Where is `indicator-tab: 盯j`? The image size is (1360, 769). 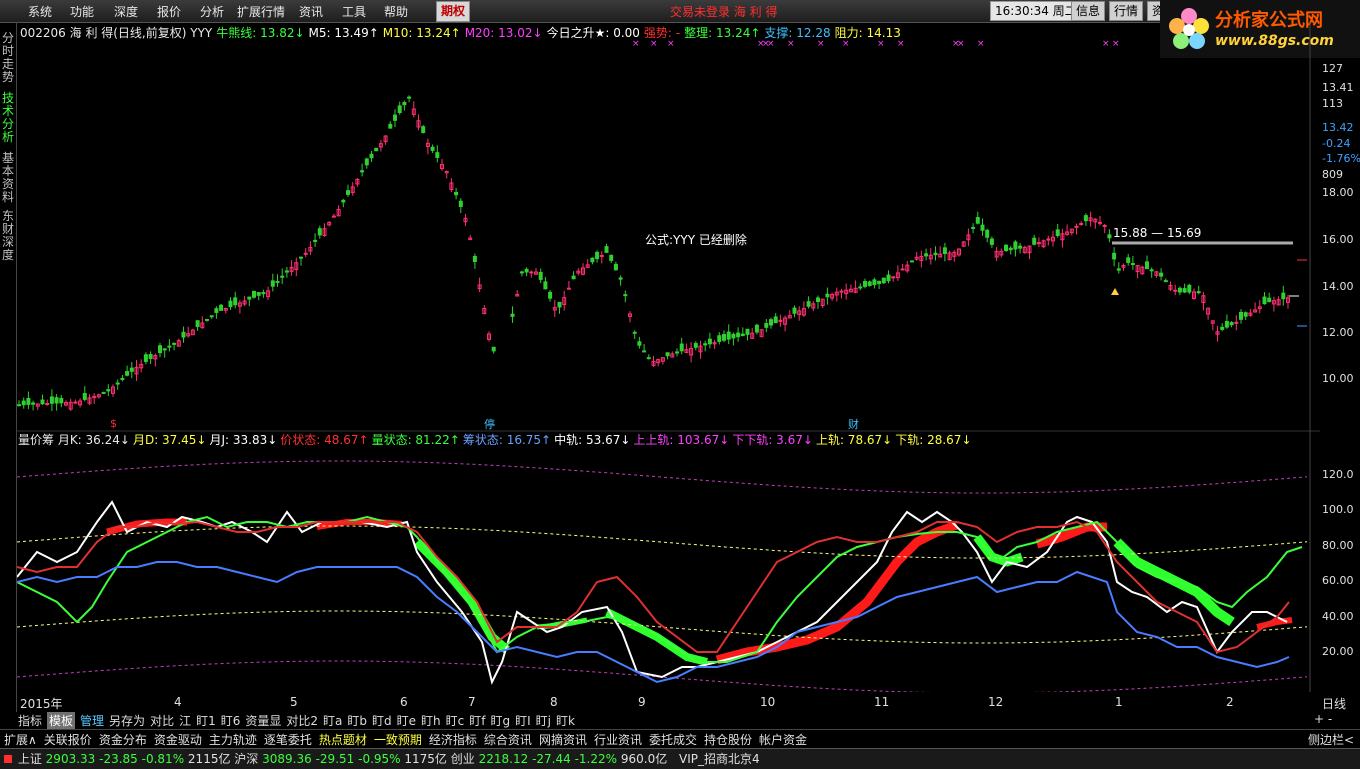 indicator-tab: 盯j is located at coordinates (543, 720).